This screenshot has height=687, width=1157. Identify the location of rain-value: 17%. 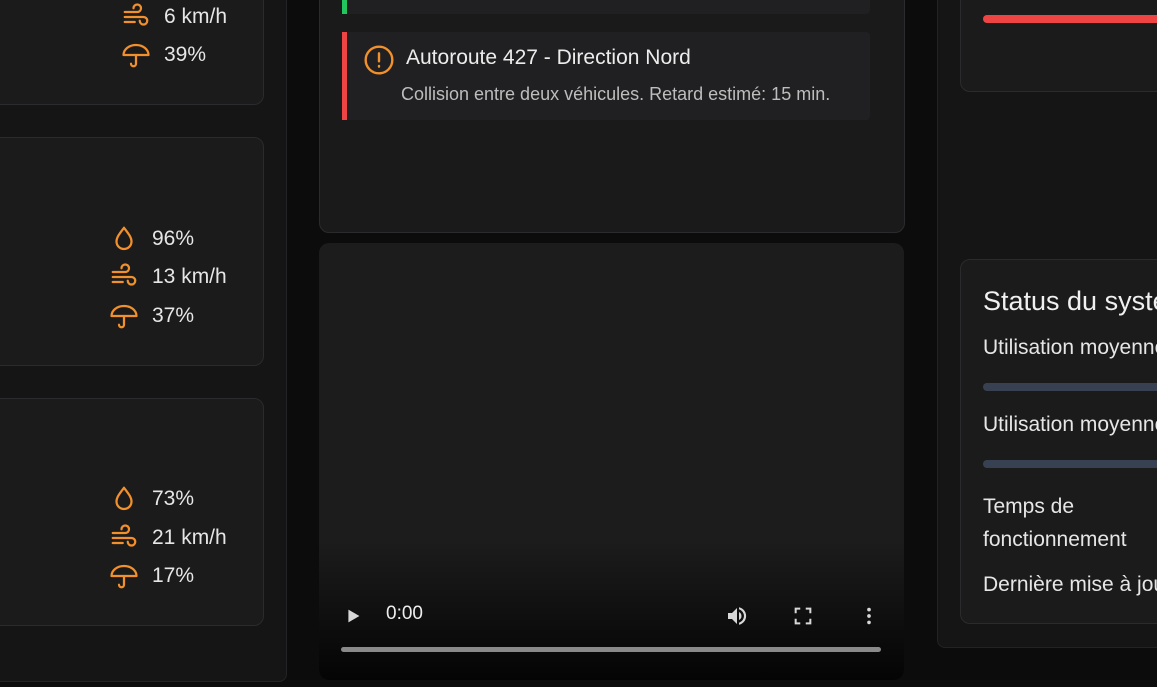
(173, 575).